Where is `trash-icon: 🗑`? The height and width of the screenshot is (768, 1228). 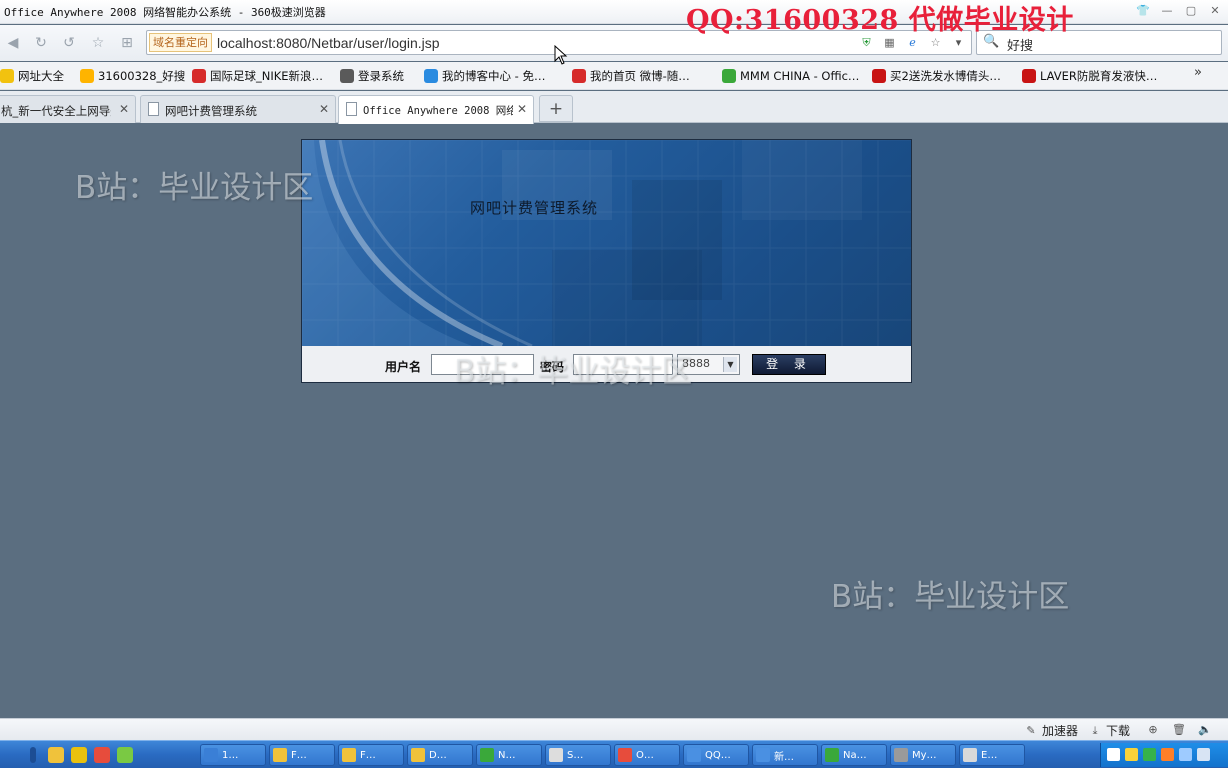
trash-icon: 🗑 is located at coordinates (1179, 729).